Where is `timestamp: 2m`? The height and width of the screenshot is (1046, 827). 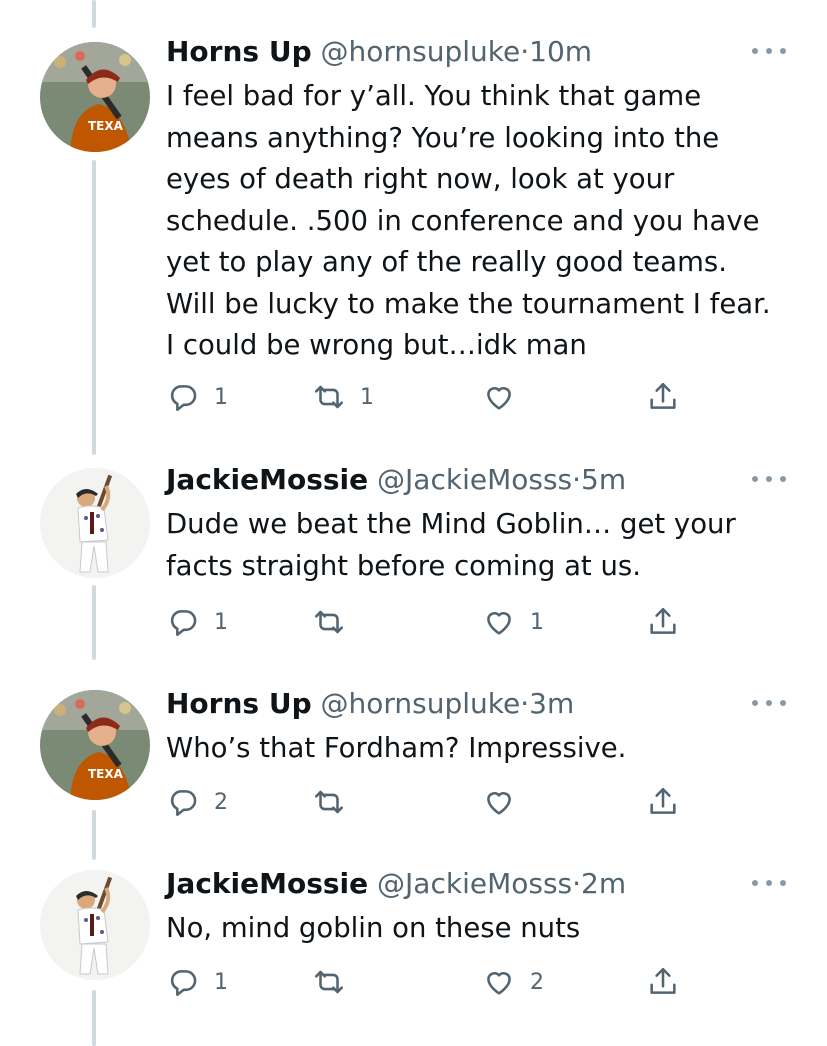 timestamp: 2m is located at coordinates (603, 883).